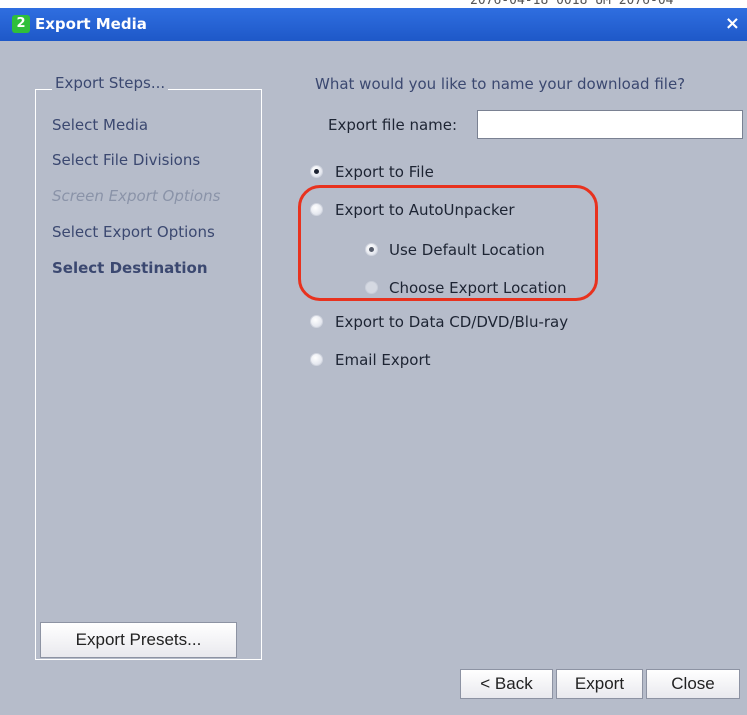 The height and width of the screenshot is (715, 747). What do you see at coordinates (693, 684) in the screenshot?
I see `close-button: Close` at bounding box center [693, 684].